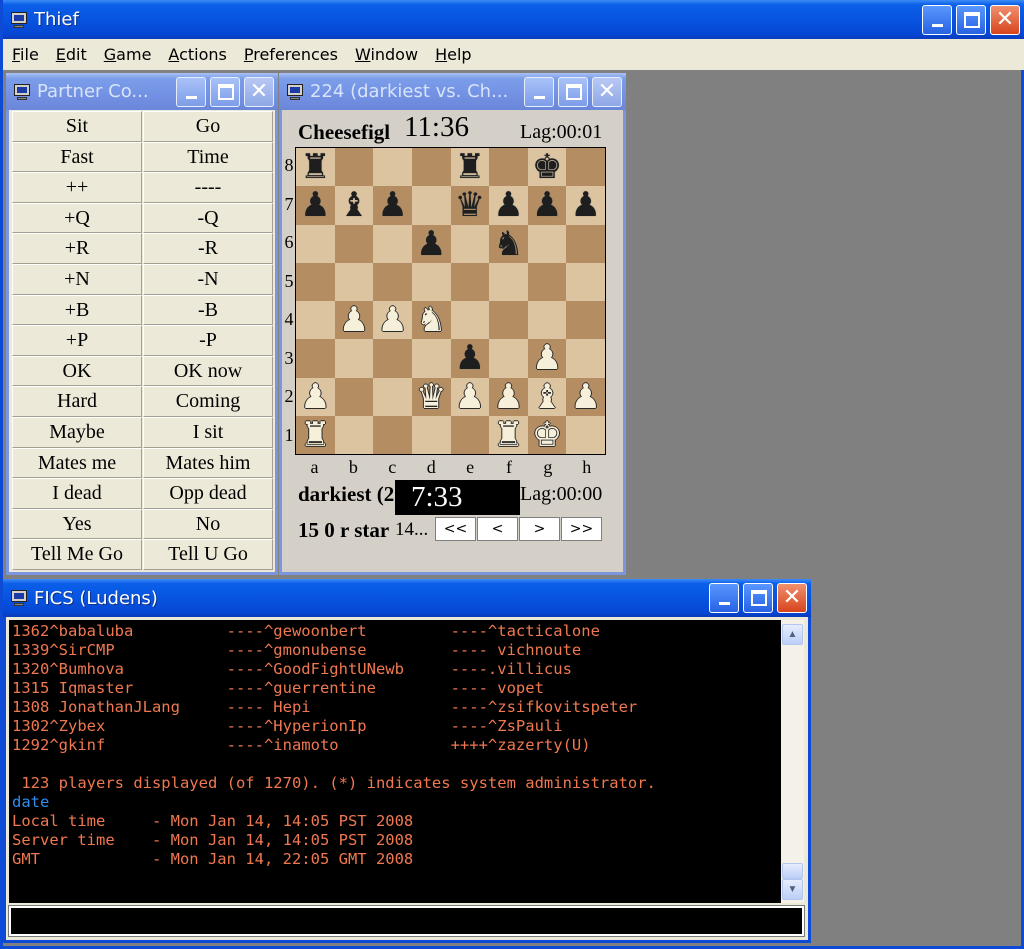  Describe the element at coordinates (455, 529) in the screenshot. I see `nav-first-button: <<` at that location.